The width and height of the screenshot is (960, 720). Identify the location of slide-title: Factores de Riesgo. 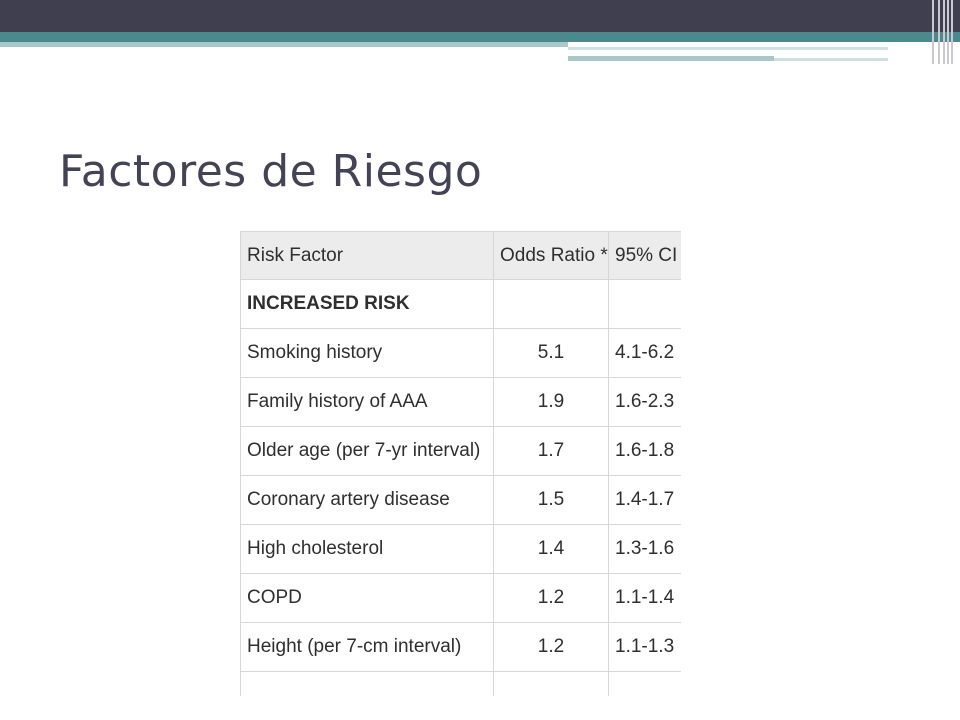
(271, 171).